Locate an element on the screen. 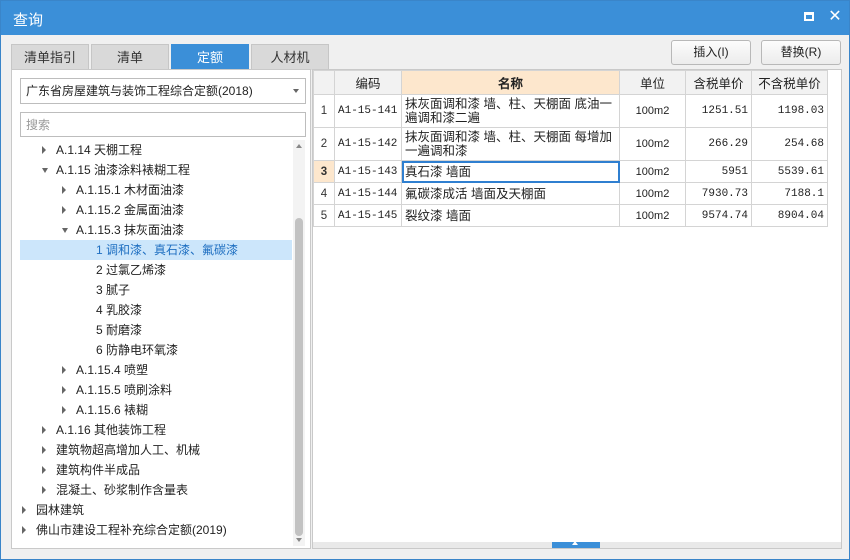  row-index: 5 is located at coordinates (324, 215).